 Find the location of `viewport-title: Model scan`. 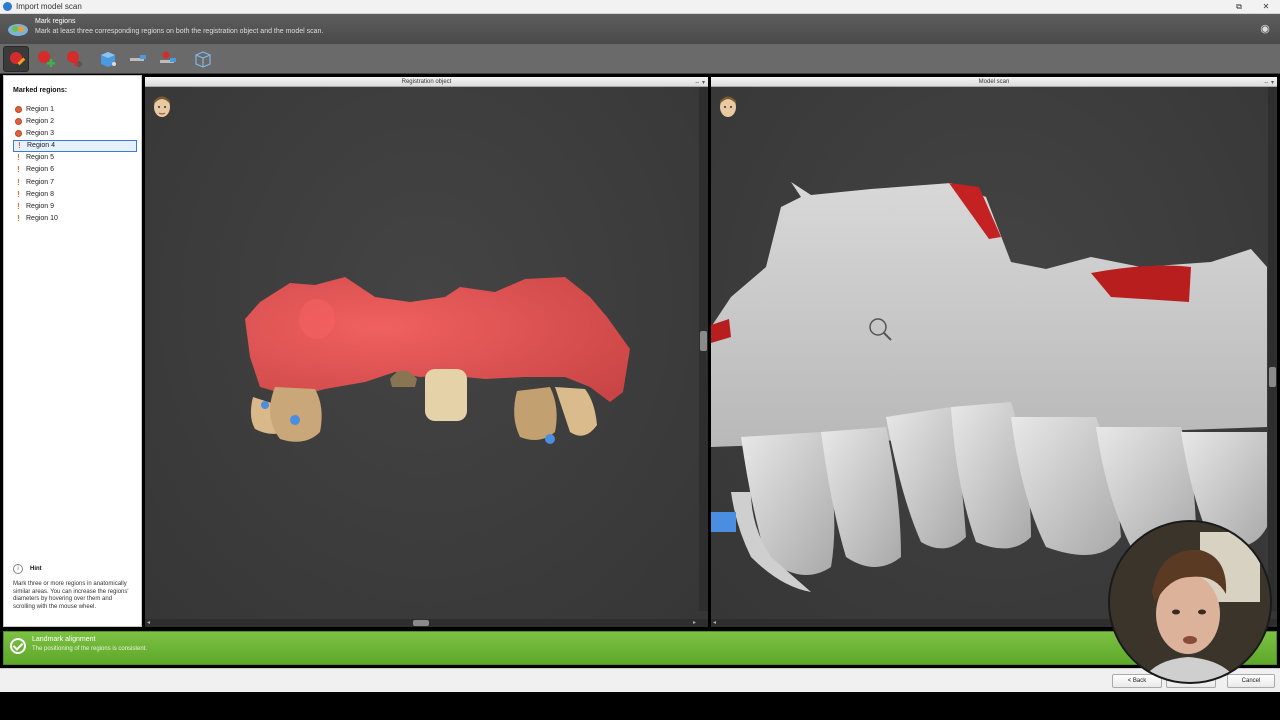

viewport-title: Model scan is located at coordinates (994, 82).